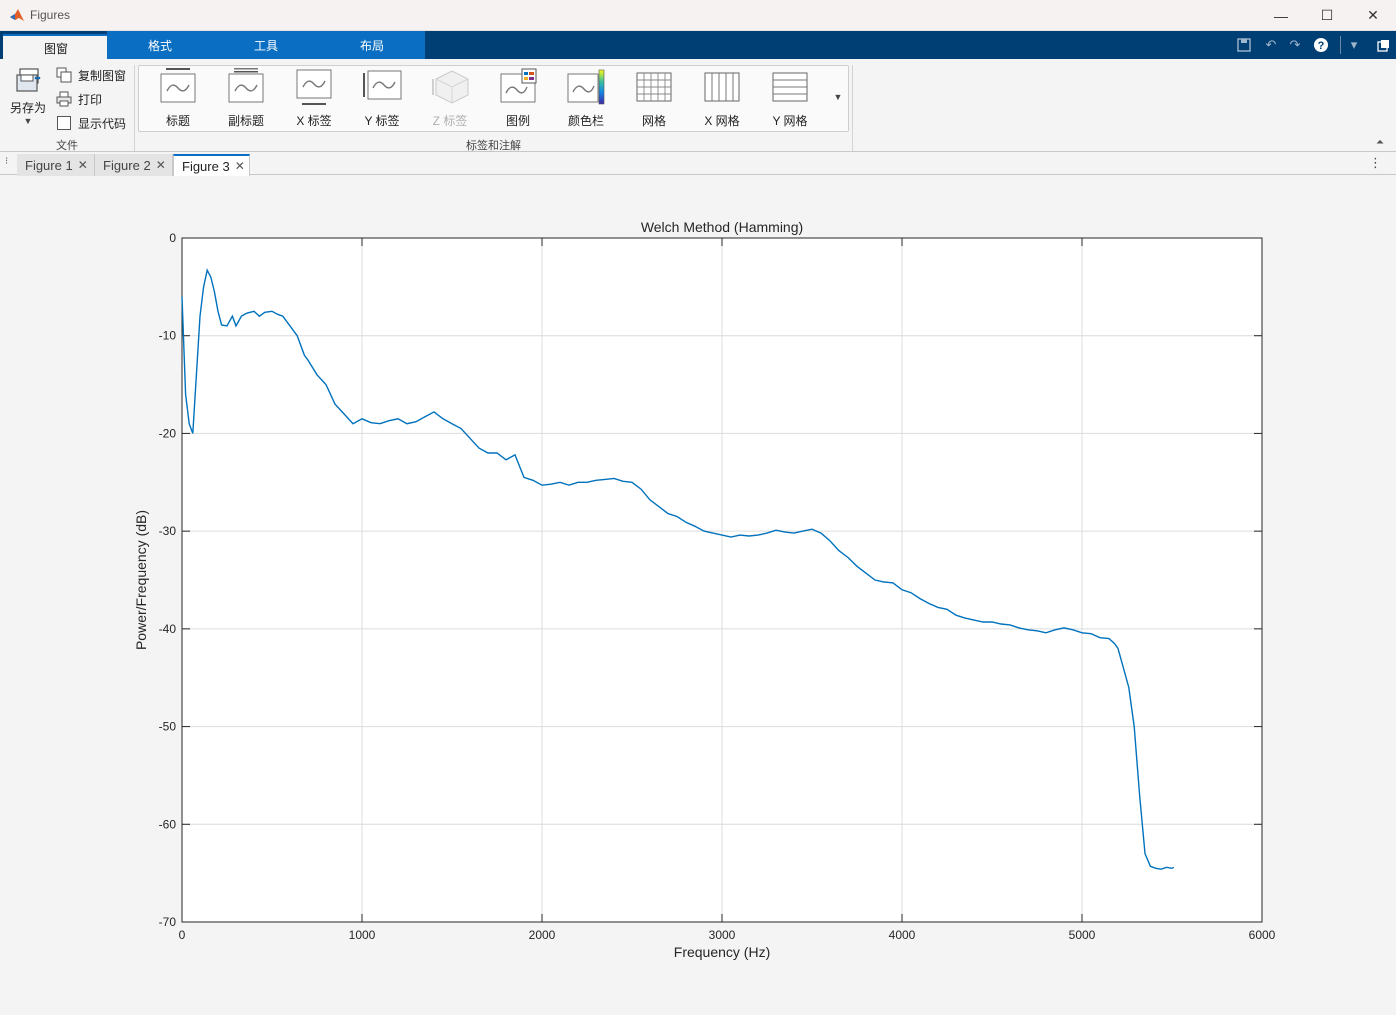 Image resolution: width=1396 pixels, height=1015 pixels. What do you see at coordinates (585, 121) in the screenshot?
I see `colorbar-button-label: 颜色栏` at bounding box center [585, 121].